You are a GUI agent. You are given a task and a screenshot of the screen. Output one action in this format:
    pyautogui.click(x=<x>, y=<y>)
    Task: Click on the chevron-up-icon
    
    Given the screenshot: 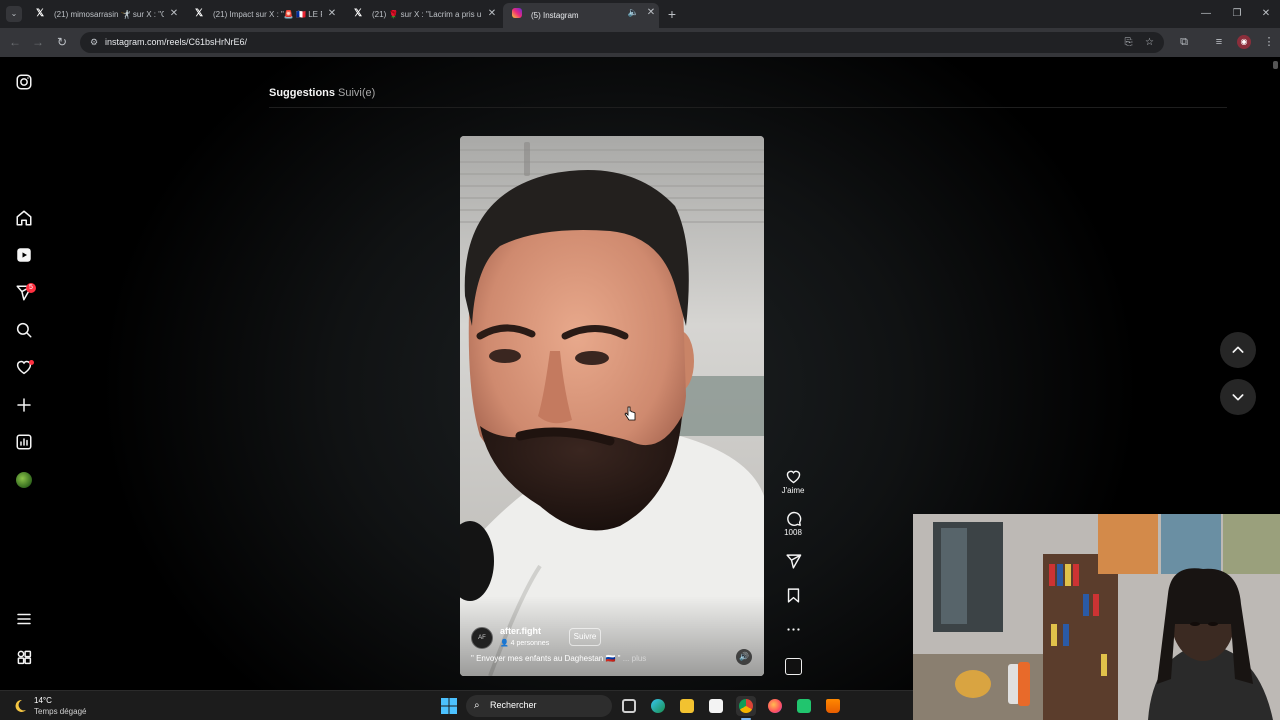 What is the action you would take?
    pyautogui.click(x=1238, y=349)
    